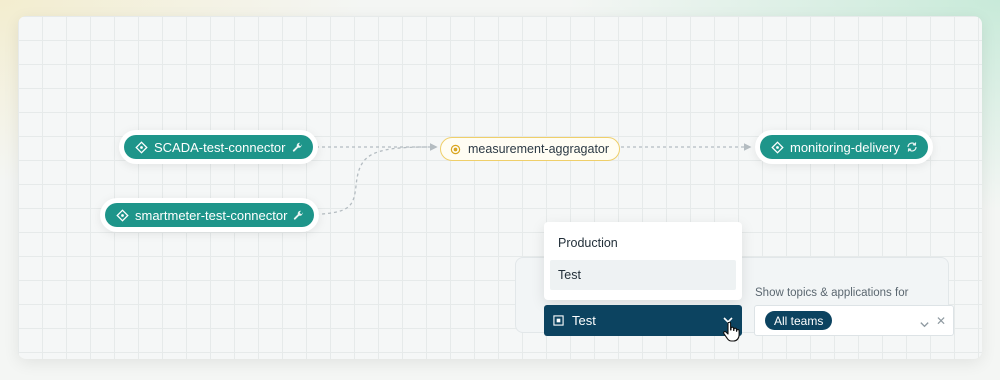 This screenshot has height=380, width=1000. Describe the element at coordinates (832, 293) in the screenshot. I see `team-filter-label: Show topics & applications for` at that location.